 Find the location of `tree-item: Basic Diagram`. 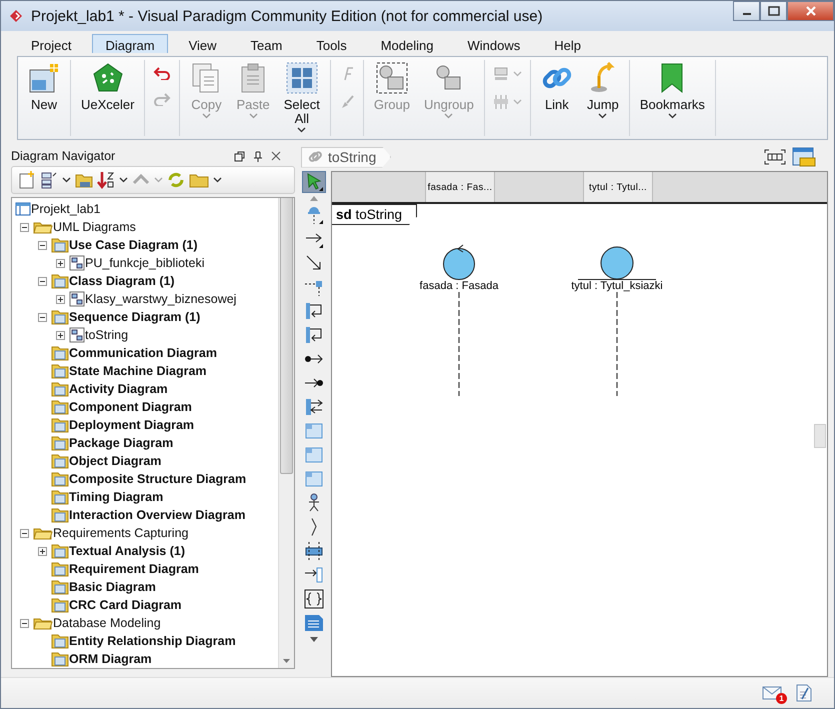

tree-item: Basic Diagram is located at coordinates (112, 587).